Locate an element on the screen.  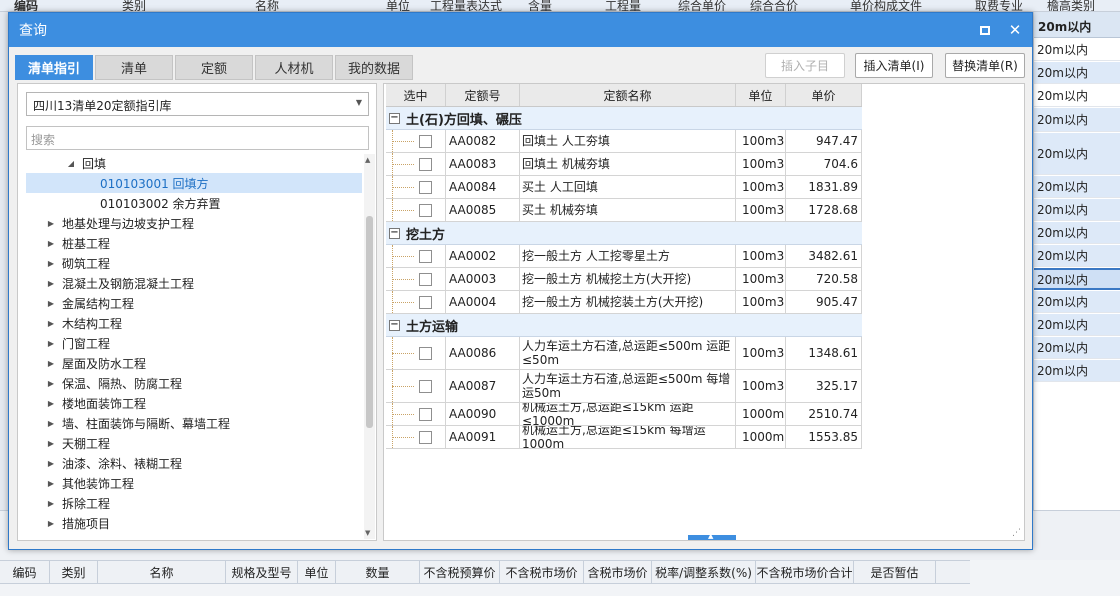
tree-node: ▶ 木结构工程 is located at coordinates (194, 323).